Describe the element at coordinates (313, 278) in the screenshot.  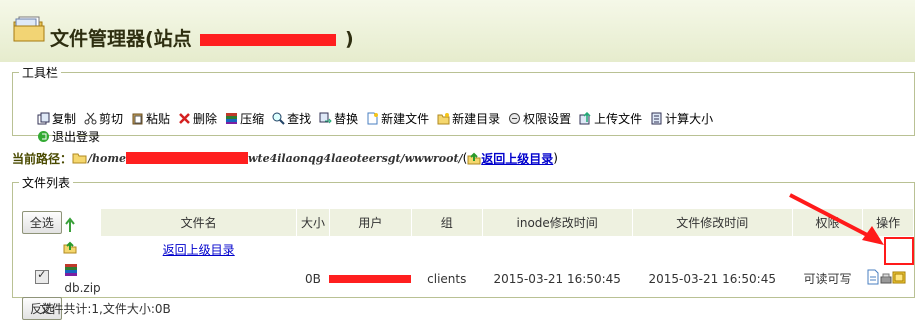
I see `file-size: 0B` at that location.